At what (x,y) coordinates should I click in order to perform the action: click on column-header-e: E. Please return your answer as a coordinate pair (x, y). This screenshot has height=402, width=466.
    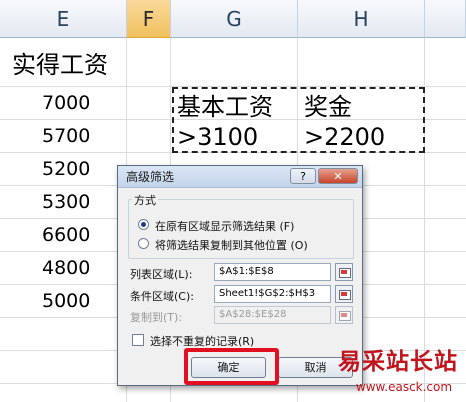
    Looking at the image, I should click on (63, 19).